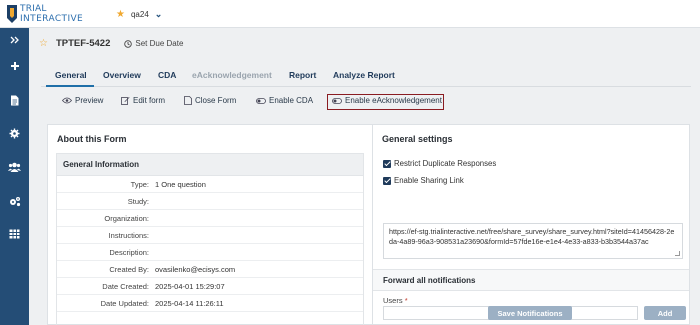  Describe the element at coordinates (302, 75) in the screenshot. I see `tab-report: Report` at that location.